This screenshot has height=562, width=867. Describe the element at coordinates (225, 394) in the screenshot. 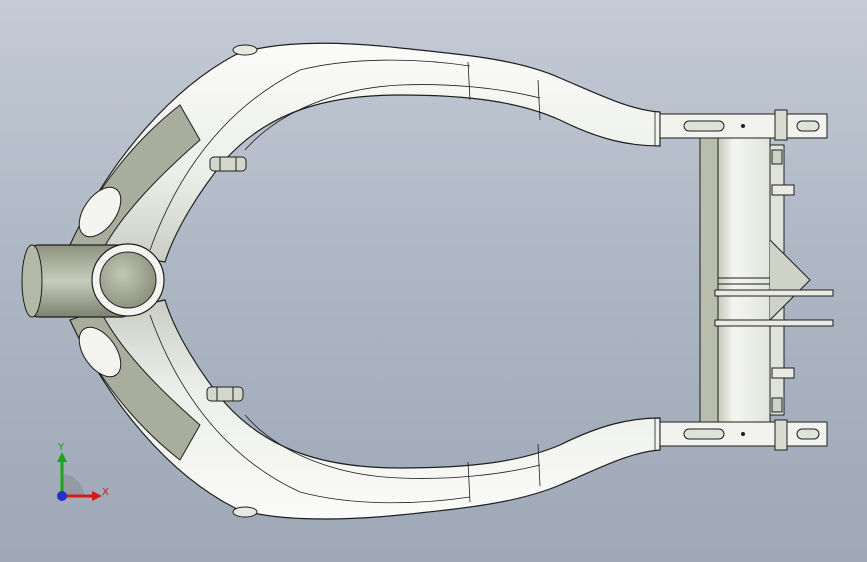

I see `lower-mount-boss` at that location.